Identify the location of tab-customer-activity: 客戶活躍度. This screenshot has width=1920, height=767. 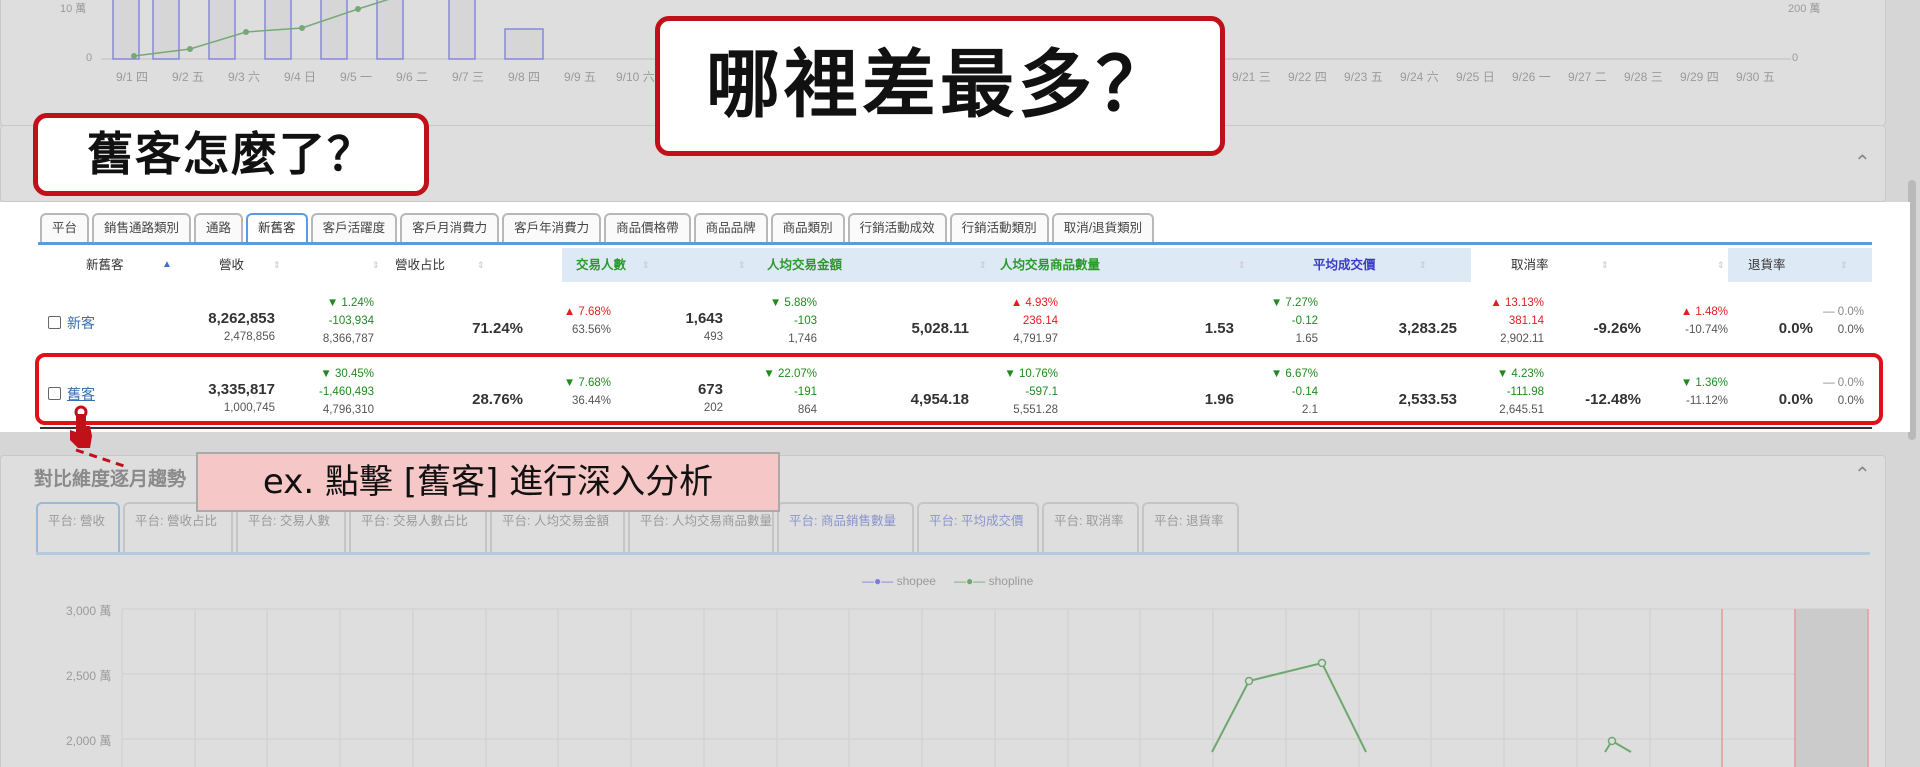
(354, 227).